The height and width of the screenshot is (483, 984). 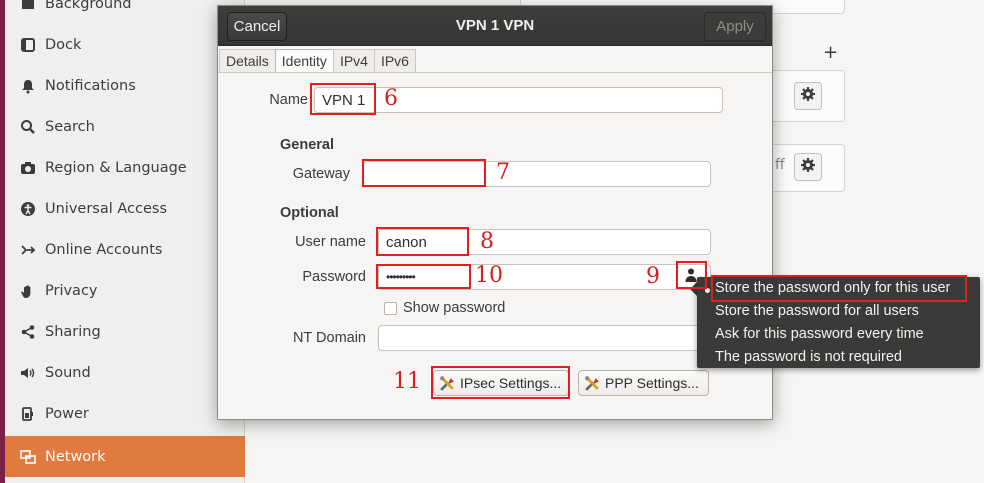 I want to click on username-label: User name, so click(x=330, y=242).